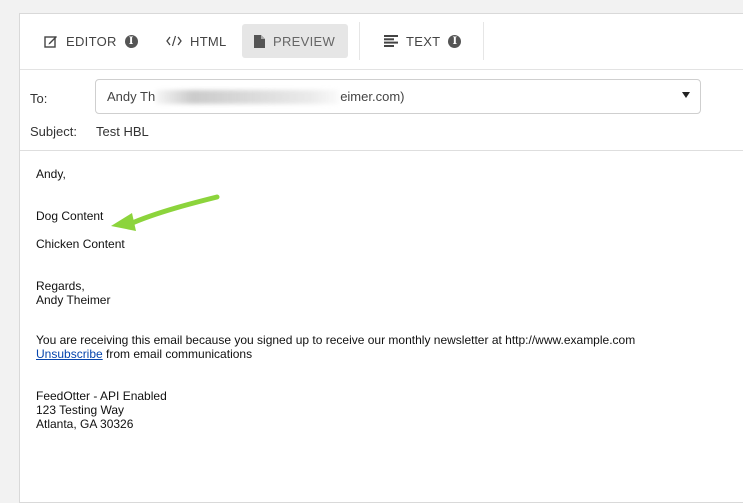 The width and height of the screenshot is (743, 503). I want to click on annotation-arrow-icon, so click(165, 212).